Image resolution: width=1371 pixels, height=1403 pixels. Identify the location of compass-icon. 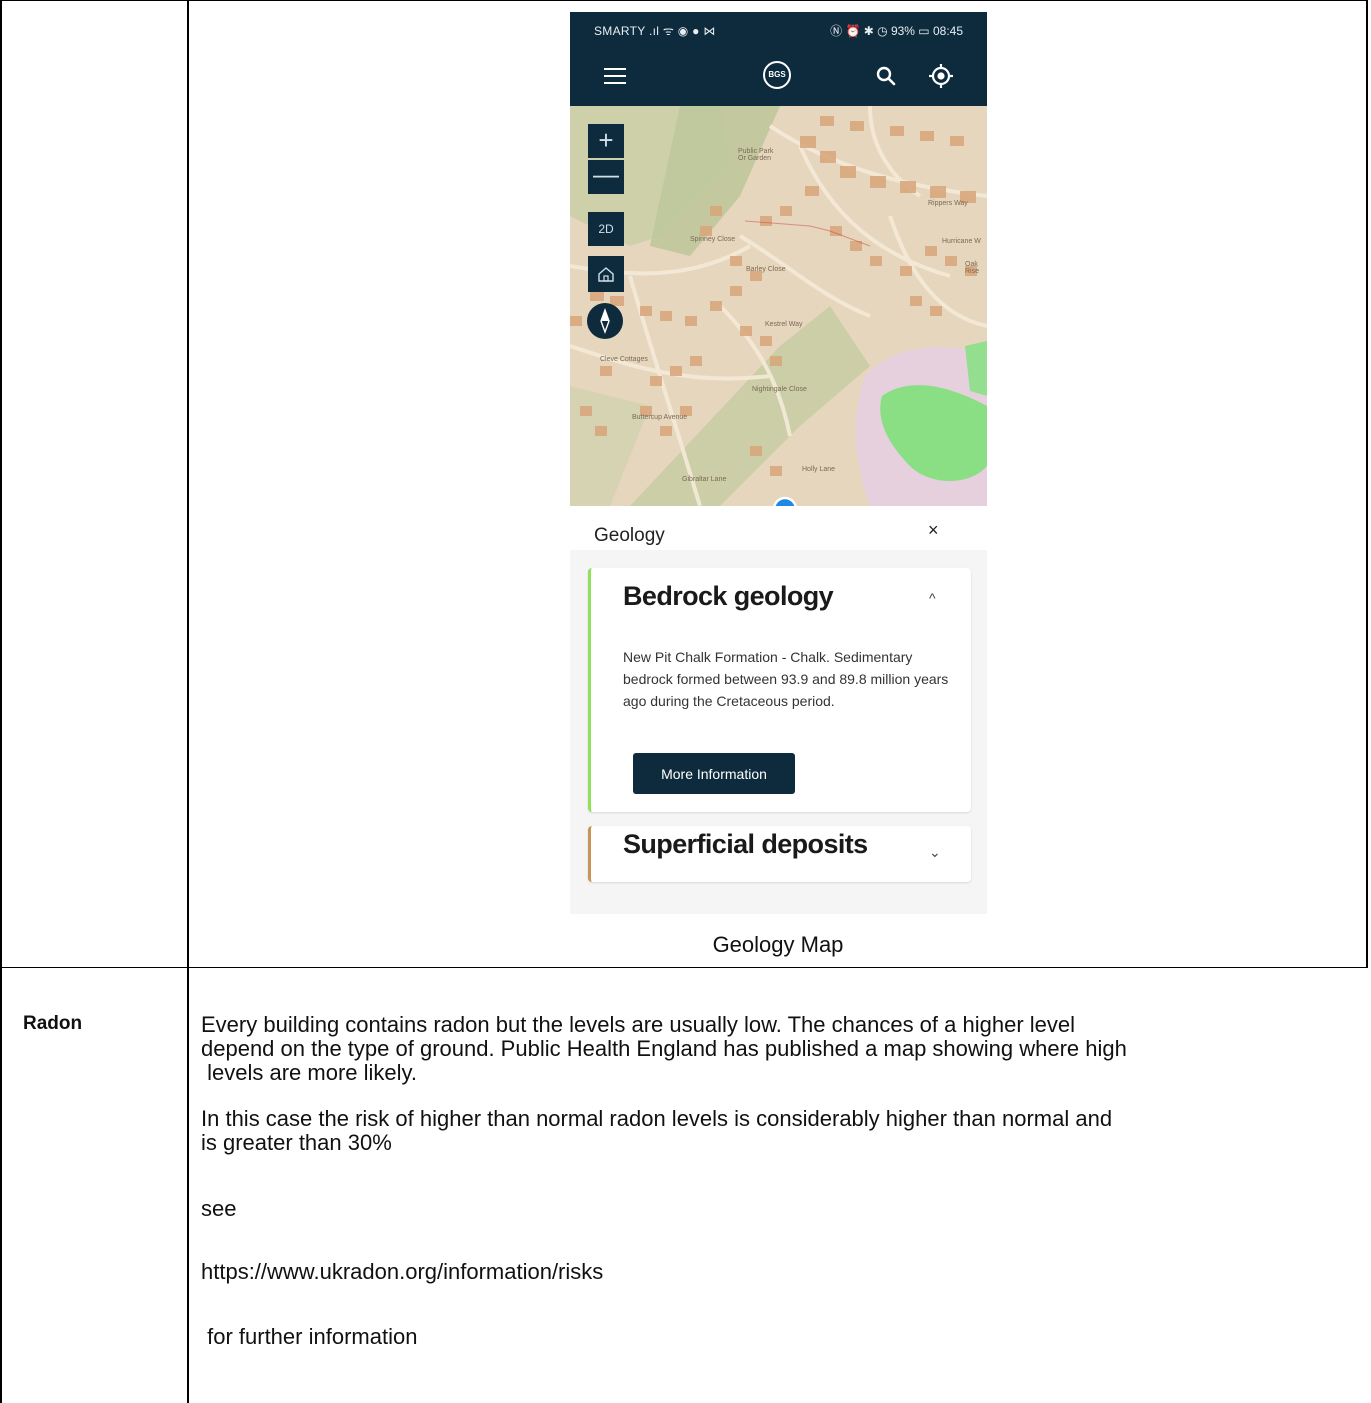
(605, 321).